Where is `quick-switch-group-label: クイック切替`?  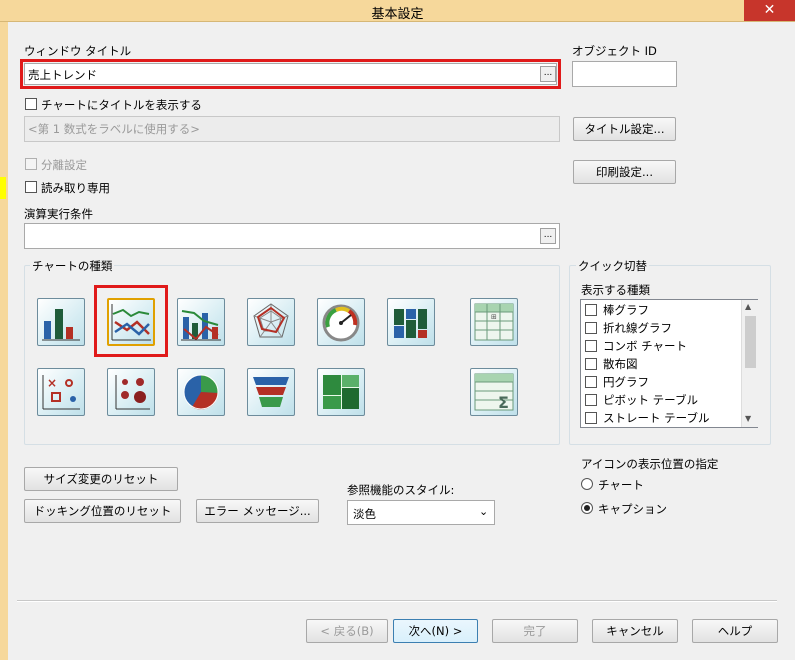
quick-switch-group-label: クイック切替 is located at coordinates (612, 266).